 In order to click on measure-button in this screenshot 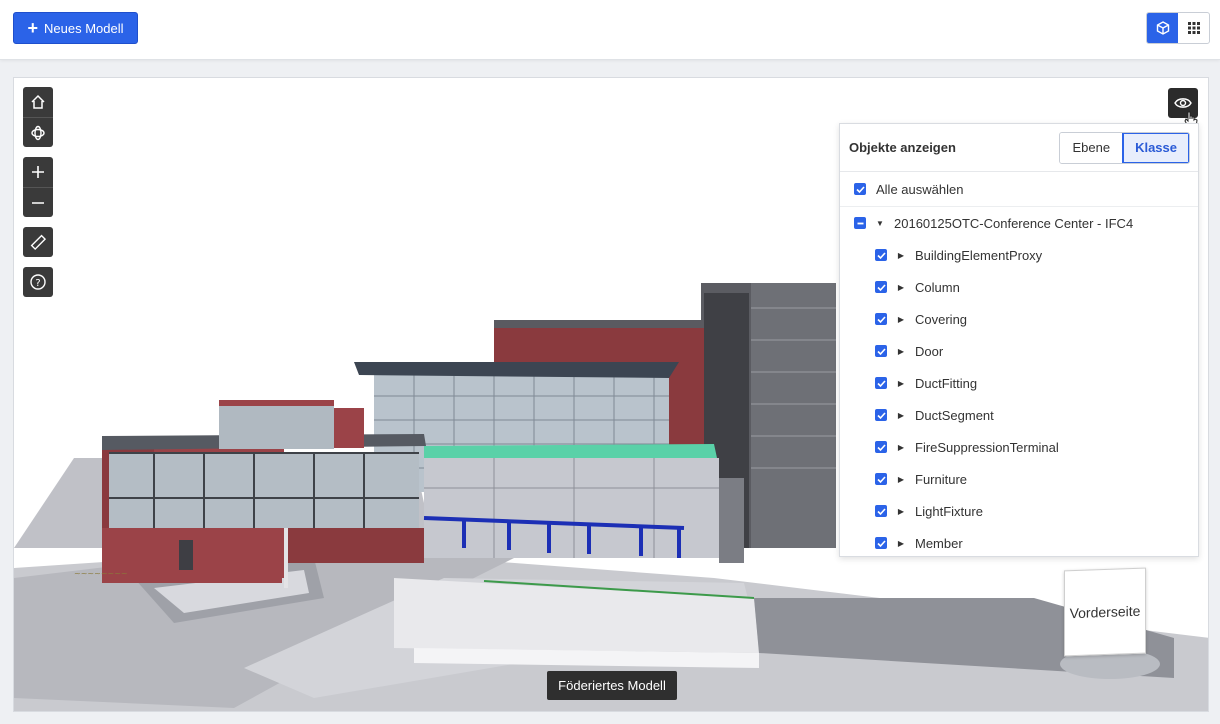, I will do `click(38, 242)`.